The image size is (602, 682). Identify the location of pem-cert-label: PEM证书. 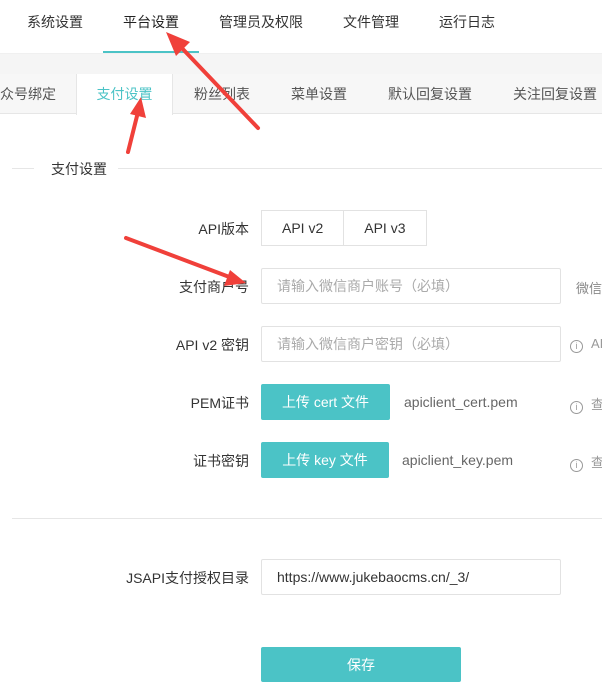
(219, 403).